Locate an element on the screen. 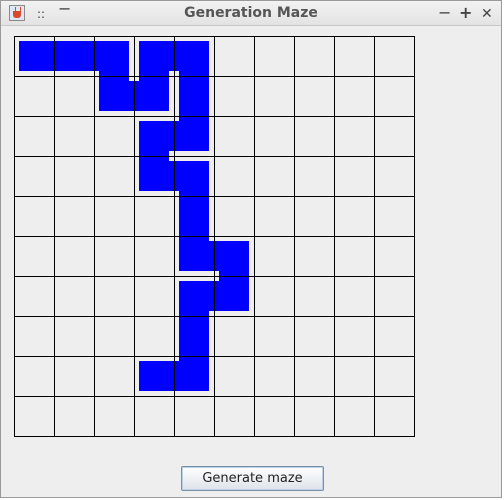 This screenshot has height=500, width=504. maximize-icon: + is located at coordinates (465, 13).